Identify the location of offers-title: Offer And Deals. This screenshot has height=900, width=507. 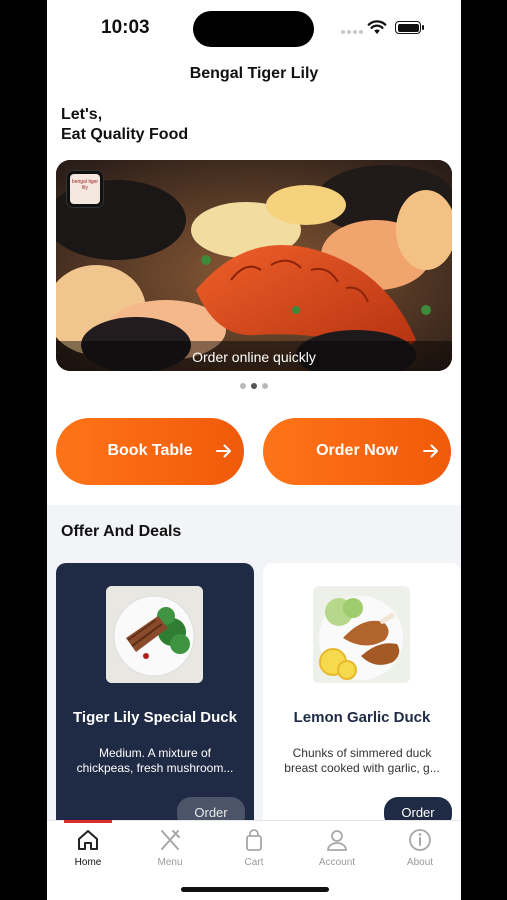
(121, 531).